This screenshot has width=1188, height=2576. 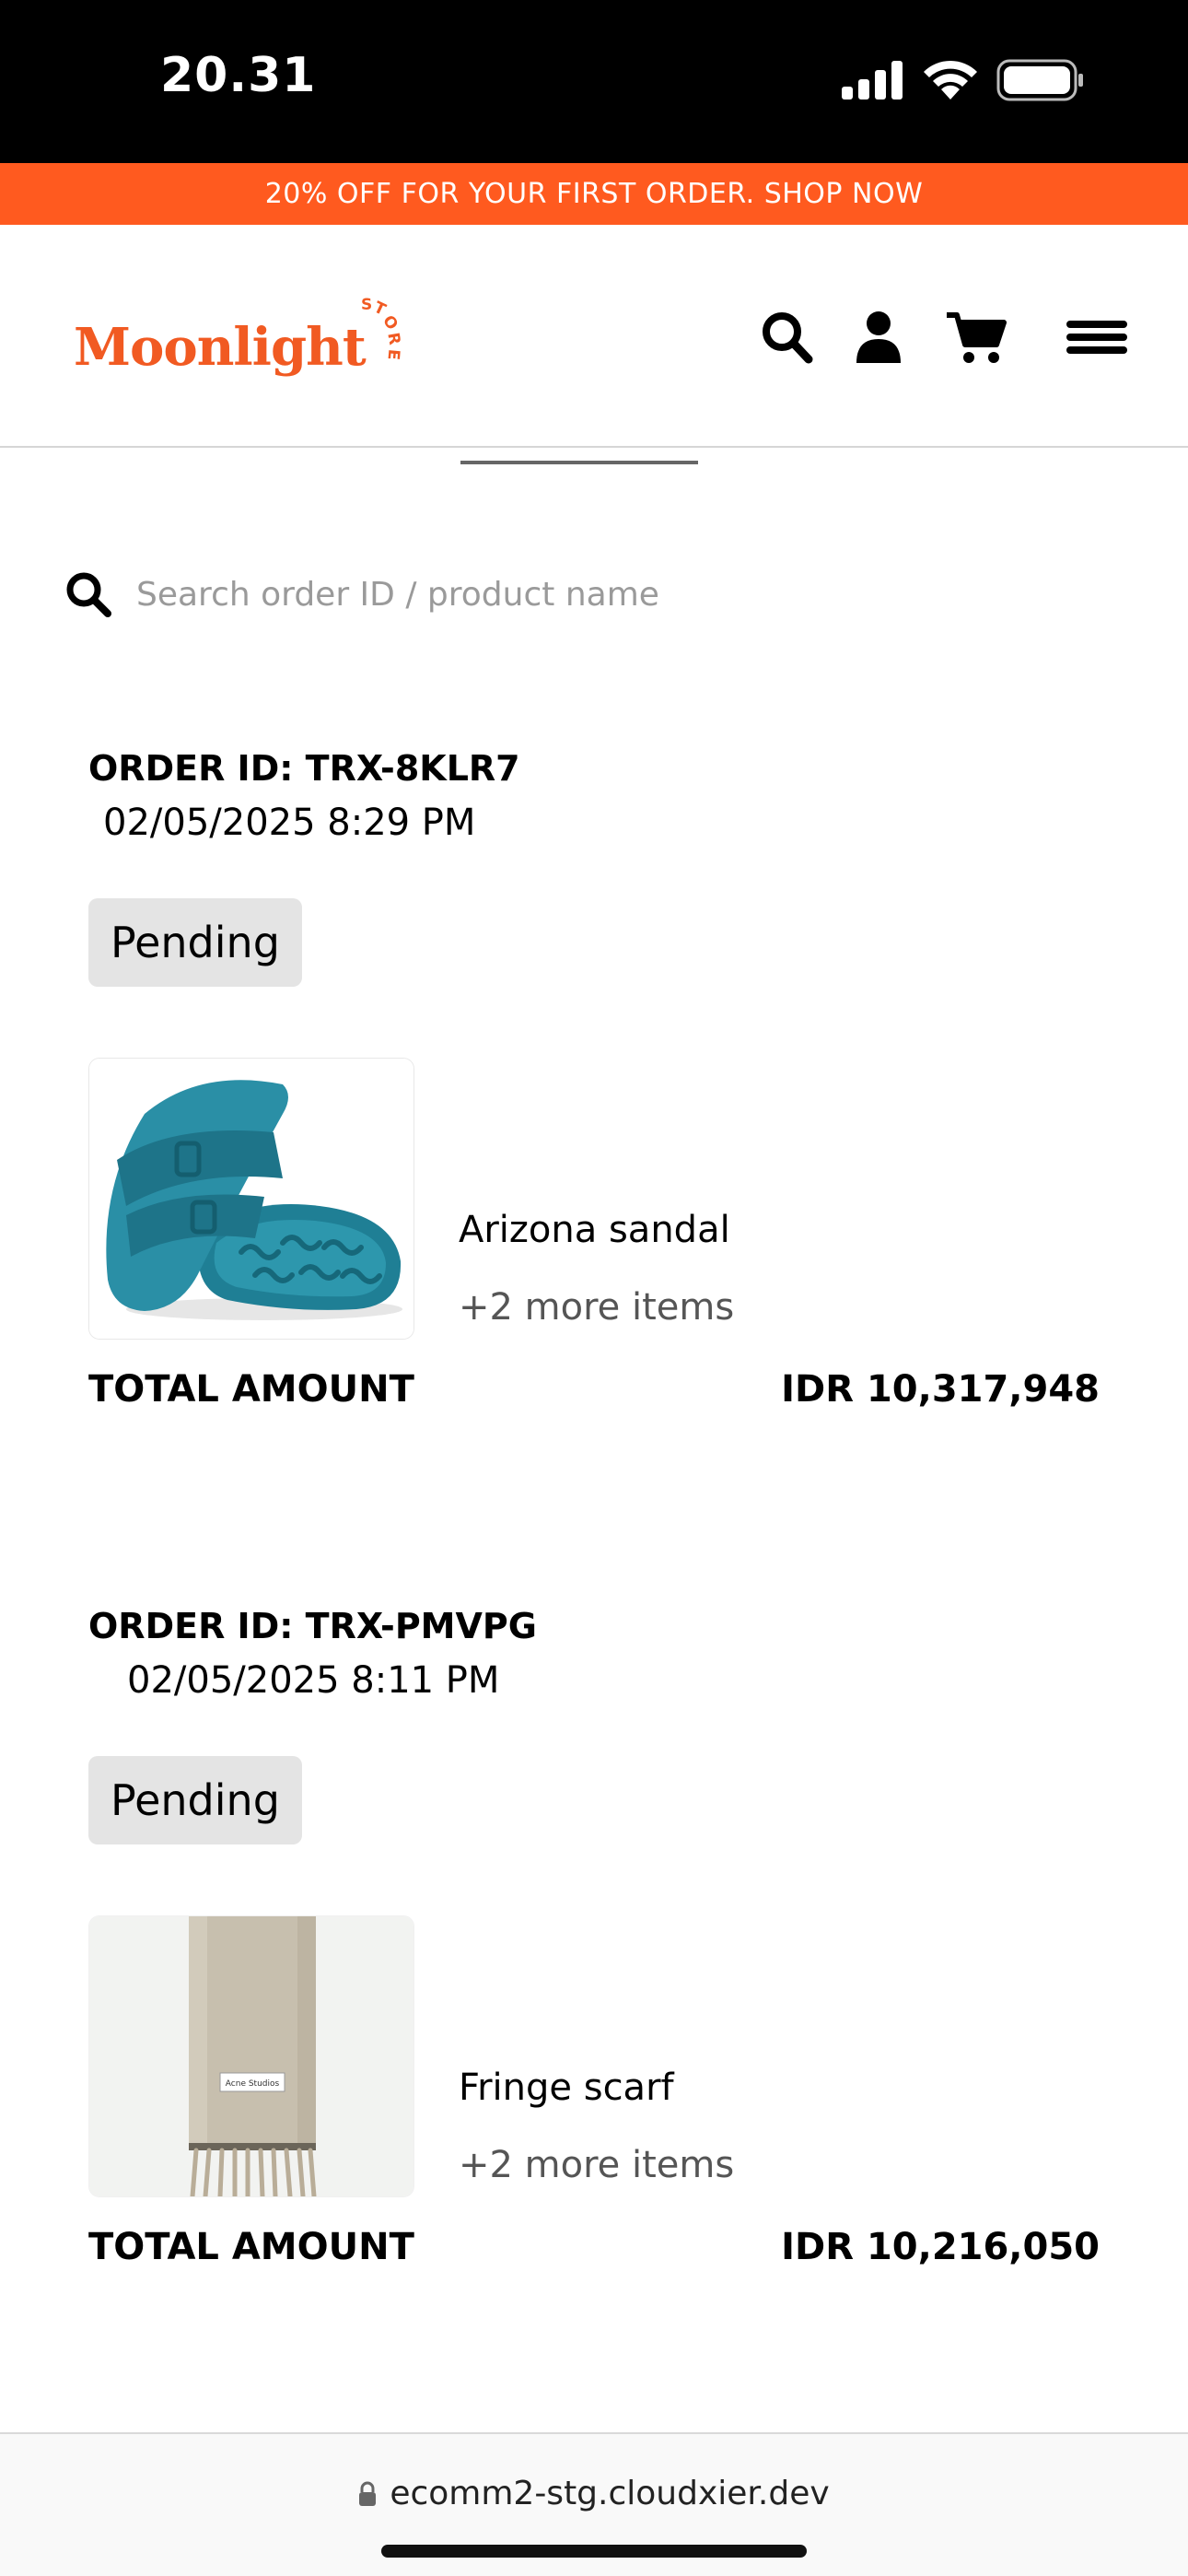 What do you see at coordinates (382, 328) in the screenshot?
I see `logo-store-badge: S T O R E` at bounding box center [382, 328].